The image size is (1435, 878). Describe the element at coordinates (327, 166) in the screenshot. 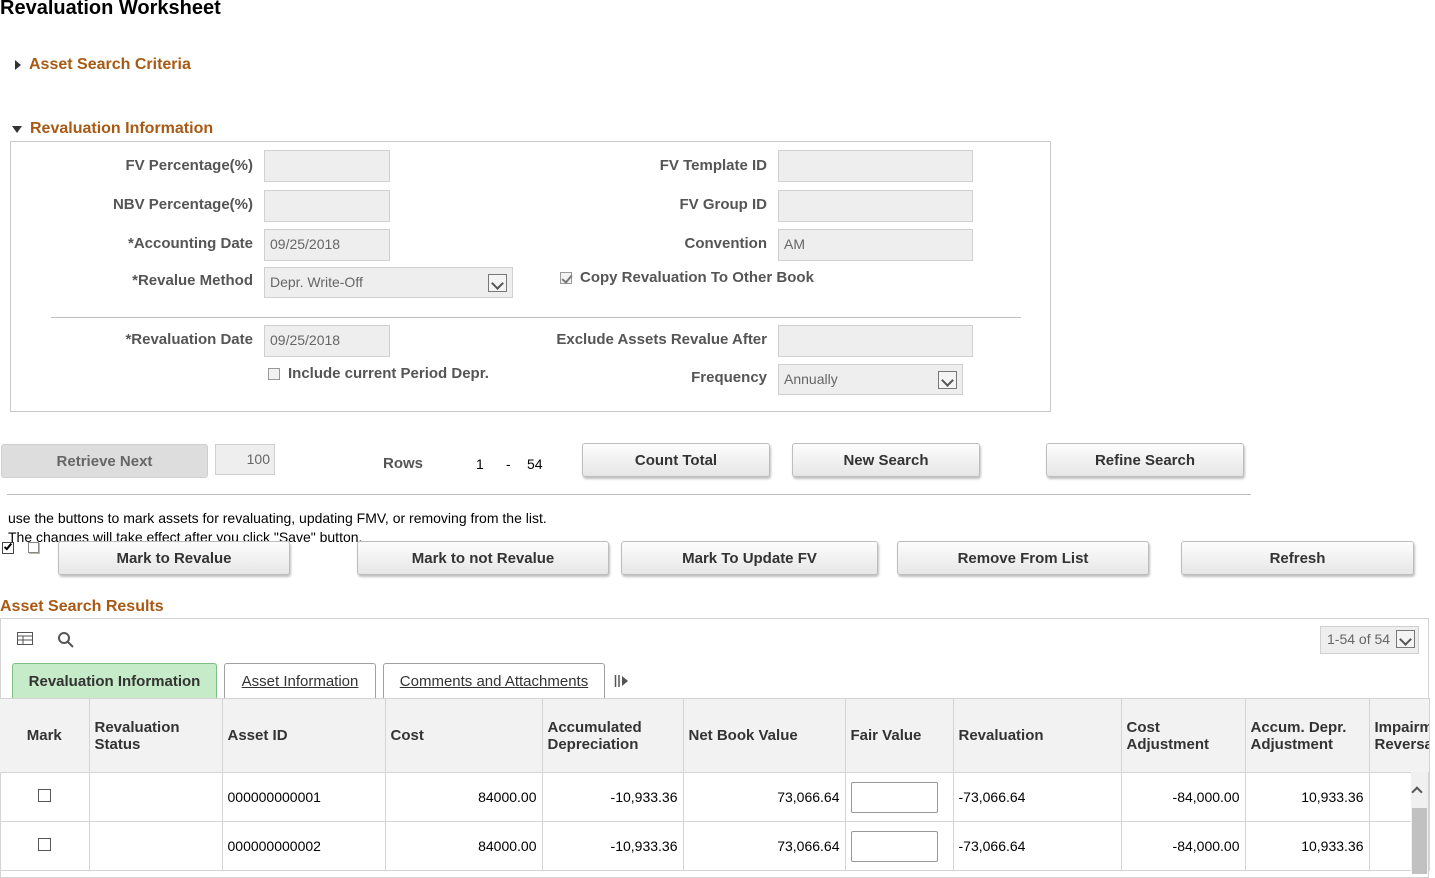

I see `fv-percentage-field` at that location.